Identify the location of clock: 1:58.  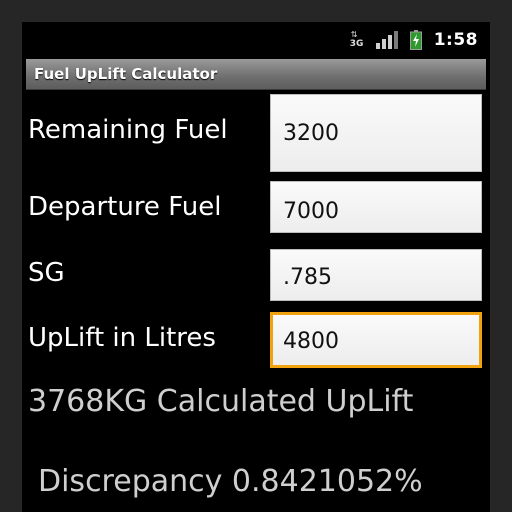
(455, 40).